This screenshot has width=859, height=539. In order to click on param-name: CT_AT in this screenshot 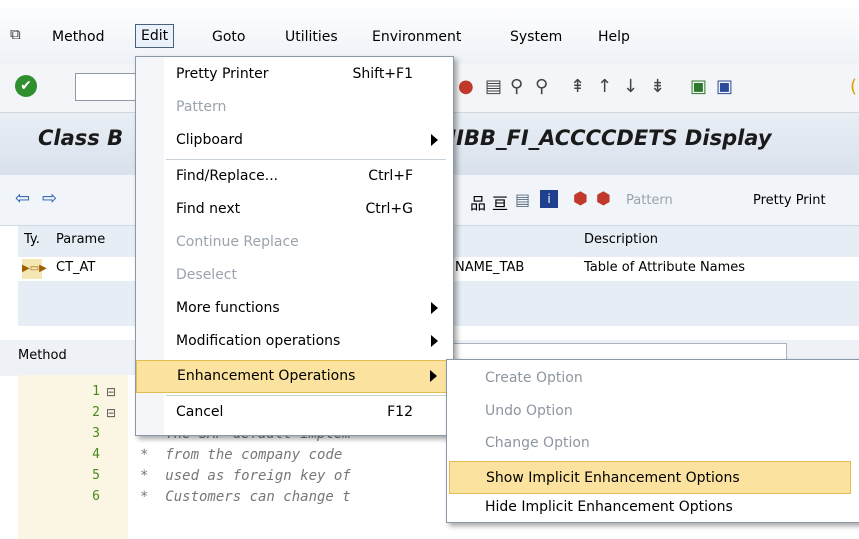, I will do `click(76, 267)`.